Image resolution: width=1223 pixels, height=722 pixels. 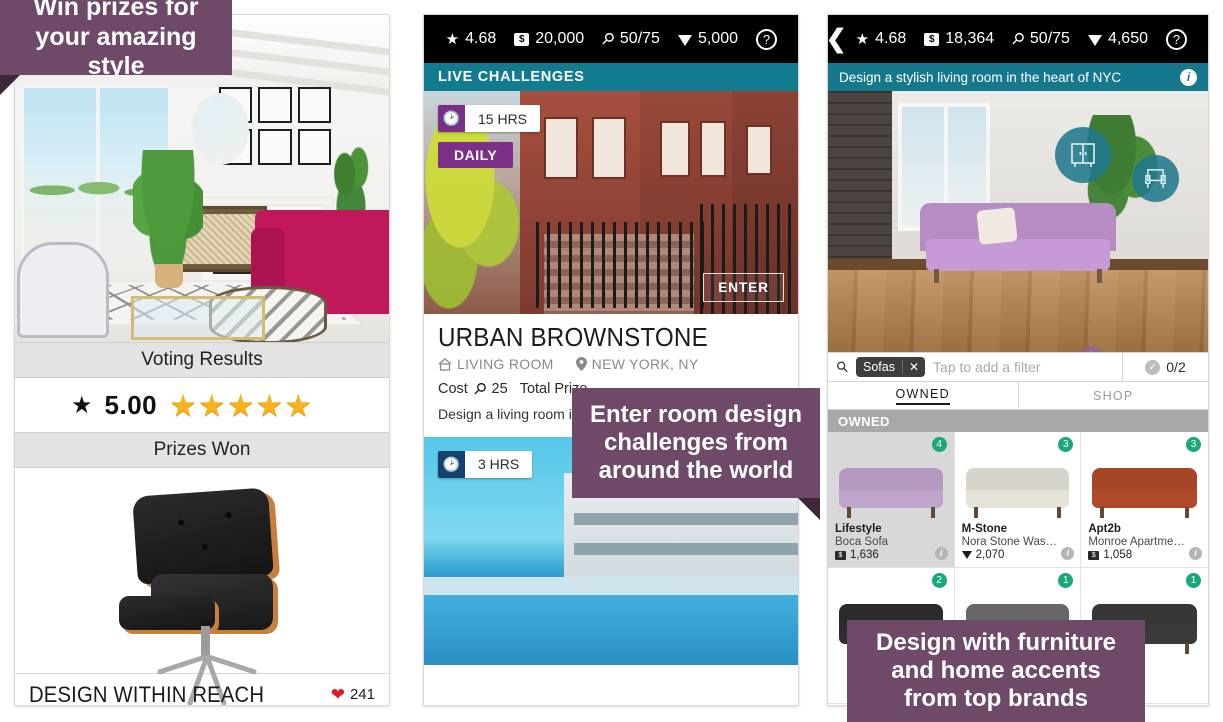 What do you see at coordinates (116, 40) in the screenshot?
I see `callout-win-prizes-text: Win prizes for your amazing style` at bounding box center [116, 40].